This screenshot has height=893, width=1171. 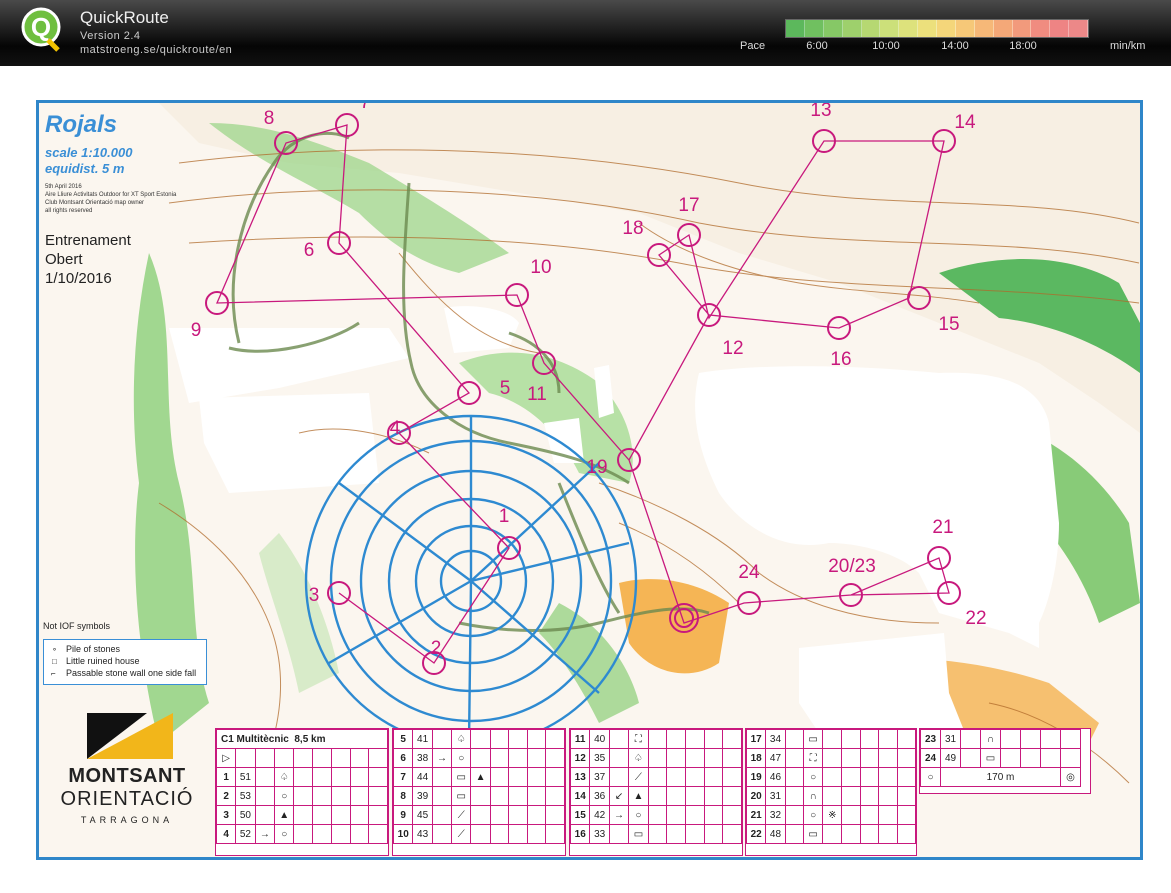 I want to click on control-seq: 21, so click(x=756, y=815).